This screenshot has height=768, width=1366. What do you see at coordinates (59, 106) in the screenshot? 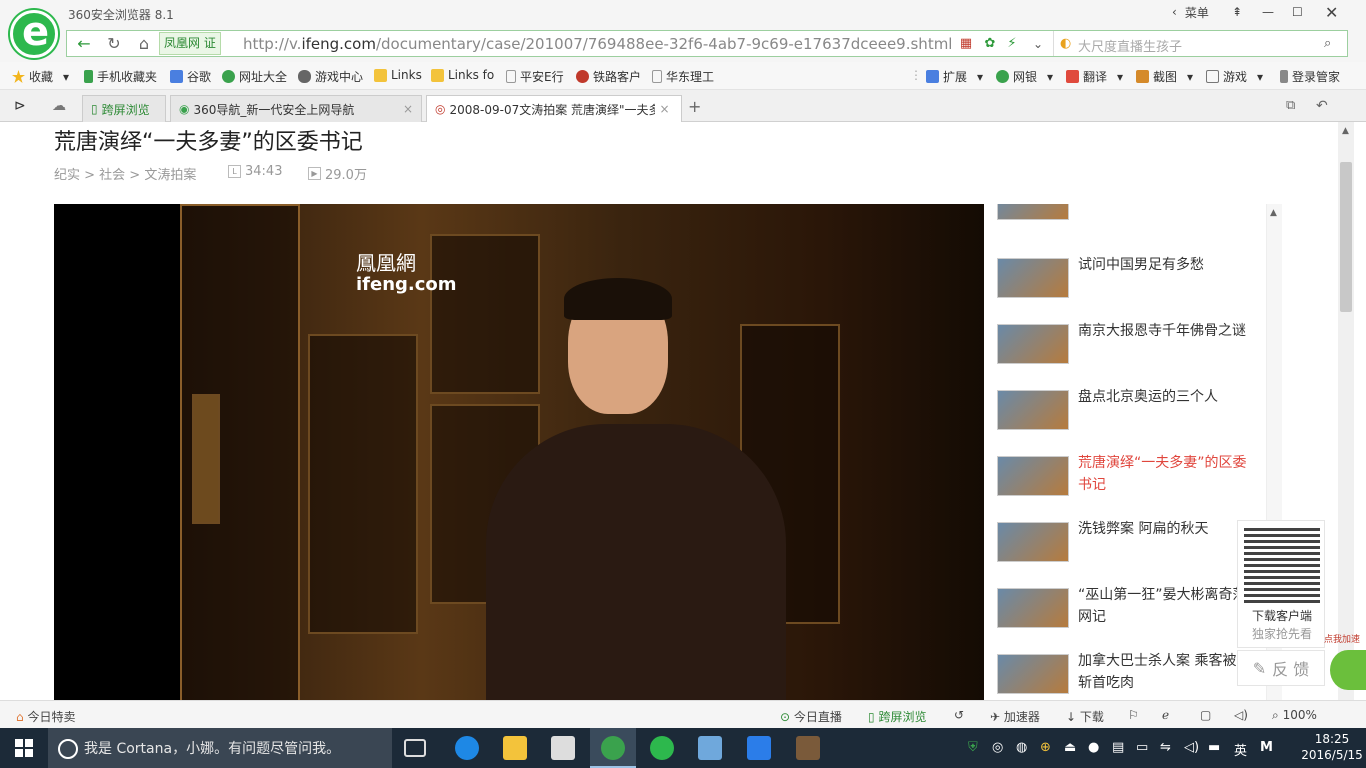
I see `cloud-icon: ☁` at bounding box center [59, 106].